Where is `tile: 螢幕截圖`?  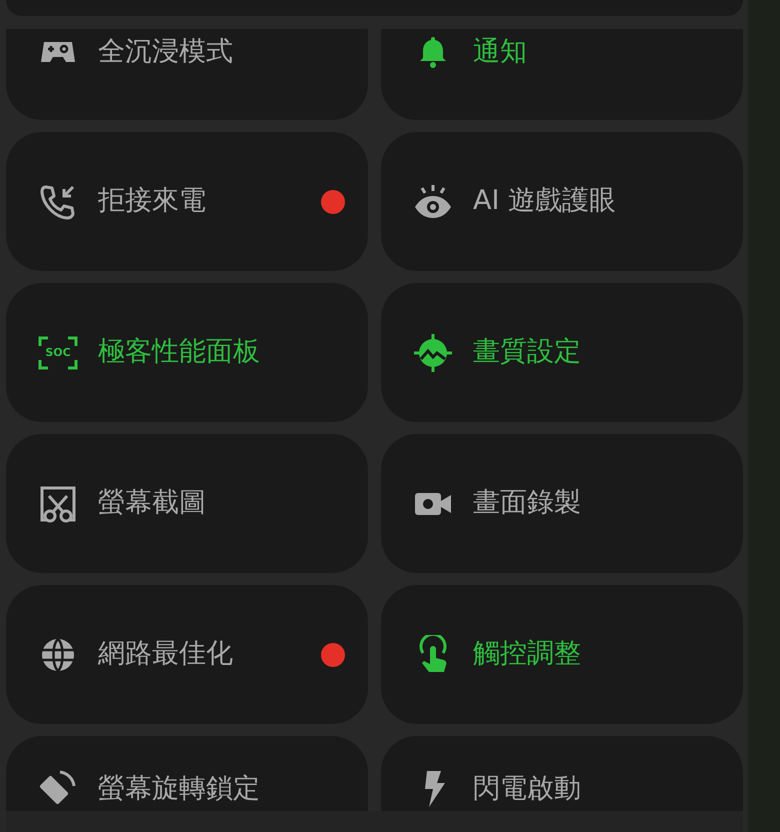
tile: 螢幕截圖 is located at coordinates (187, 503).